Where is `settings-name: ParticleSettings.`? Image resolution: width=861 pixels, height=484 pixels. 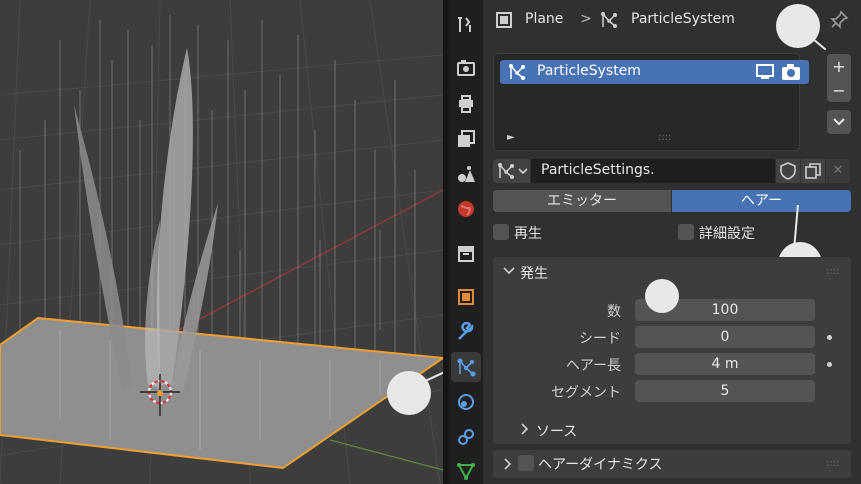 settings-name: ParticleSettings. is located at coordinates (598, 170).